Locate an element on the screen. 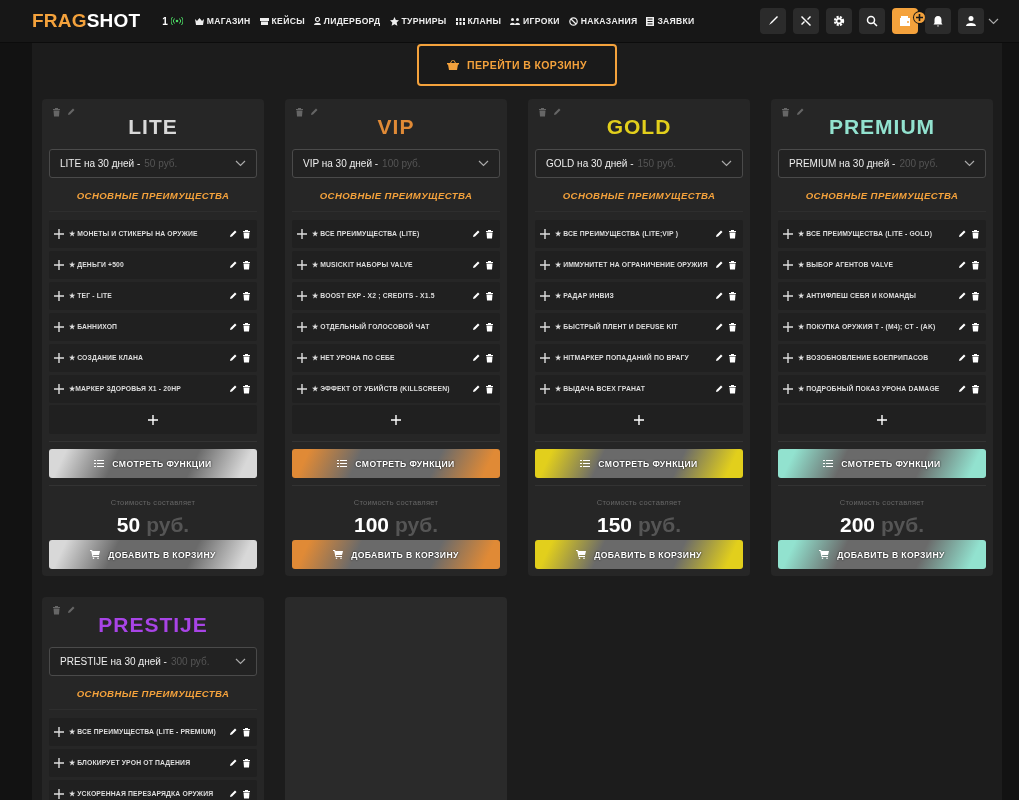  go-to-cart-button: ПЕРЕЙТИ В КОРЗИНУ is located at coordinates (517, 65).